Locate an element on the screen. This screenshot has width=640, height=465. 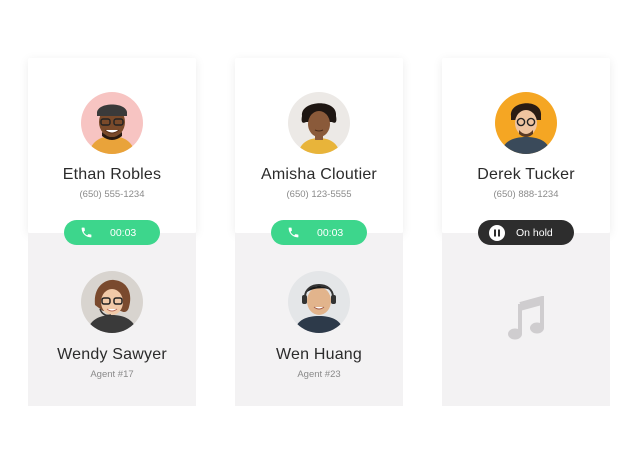
caller-phone: (650) 888-1234 is located at coordinates (526, 194).